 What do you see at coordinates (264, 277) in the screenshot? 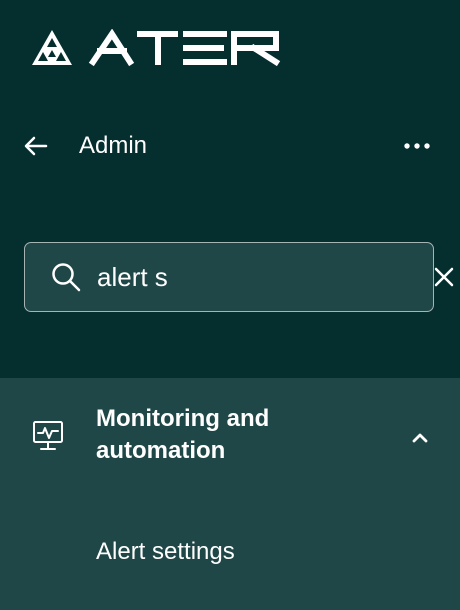
I see `search-input` at bounding box center [264, 277].